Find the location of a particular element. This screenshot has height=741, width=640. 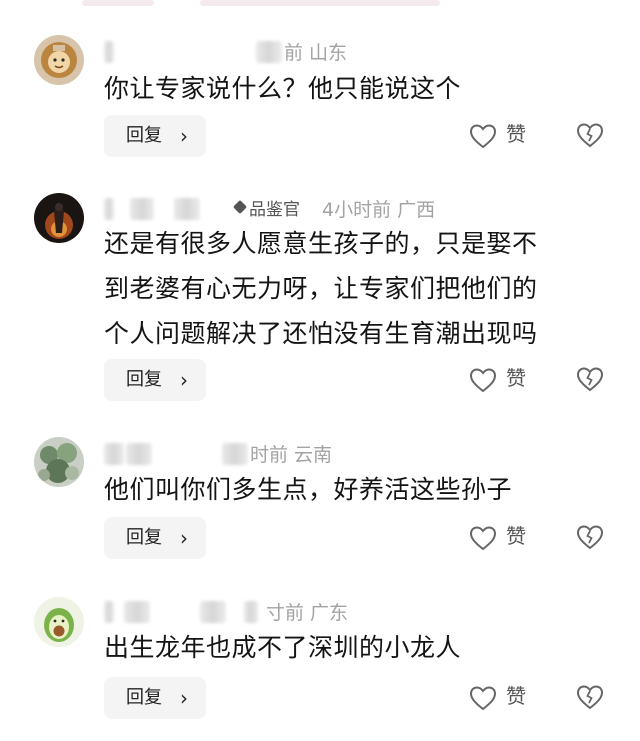

time-location: 前 山东 is located at coordinates (316, 53).